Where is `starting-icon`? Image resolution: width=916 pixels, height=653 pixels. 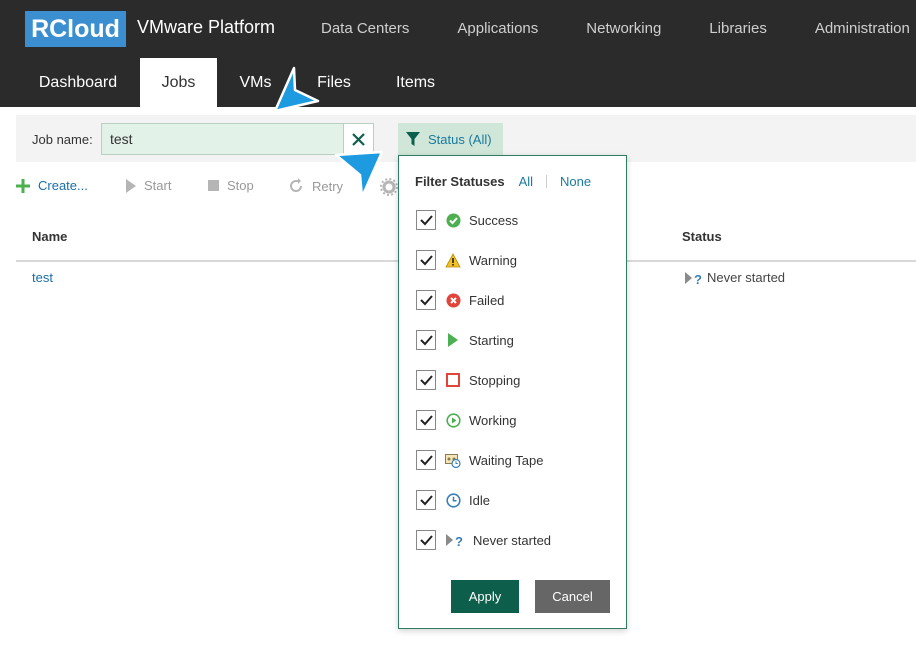
starting-icon is located at coordinates (453, 340).